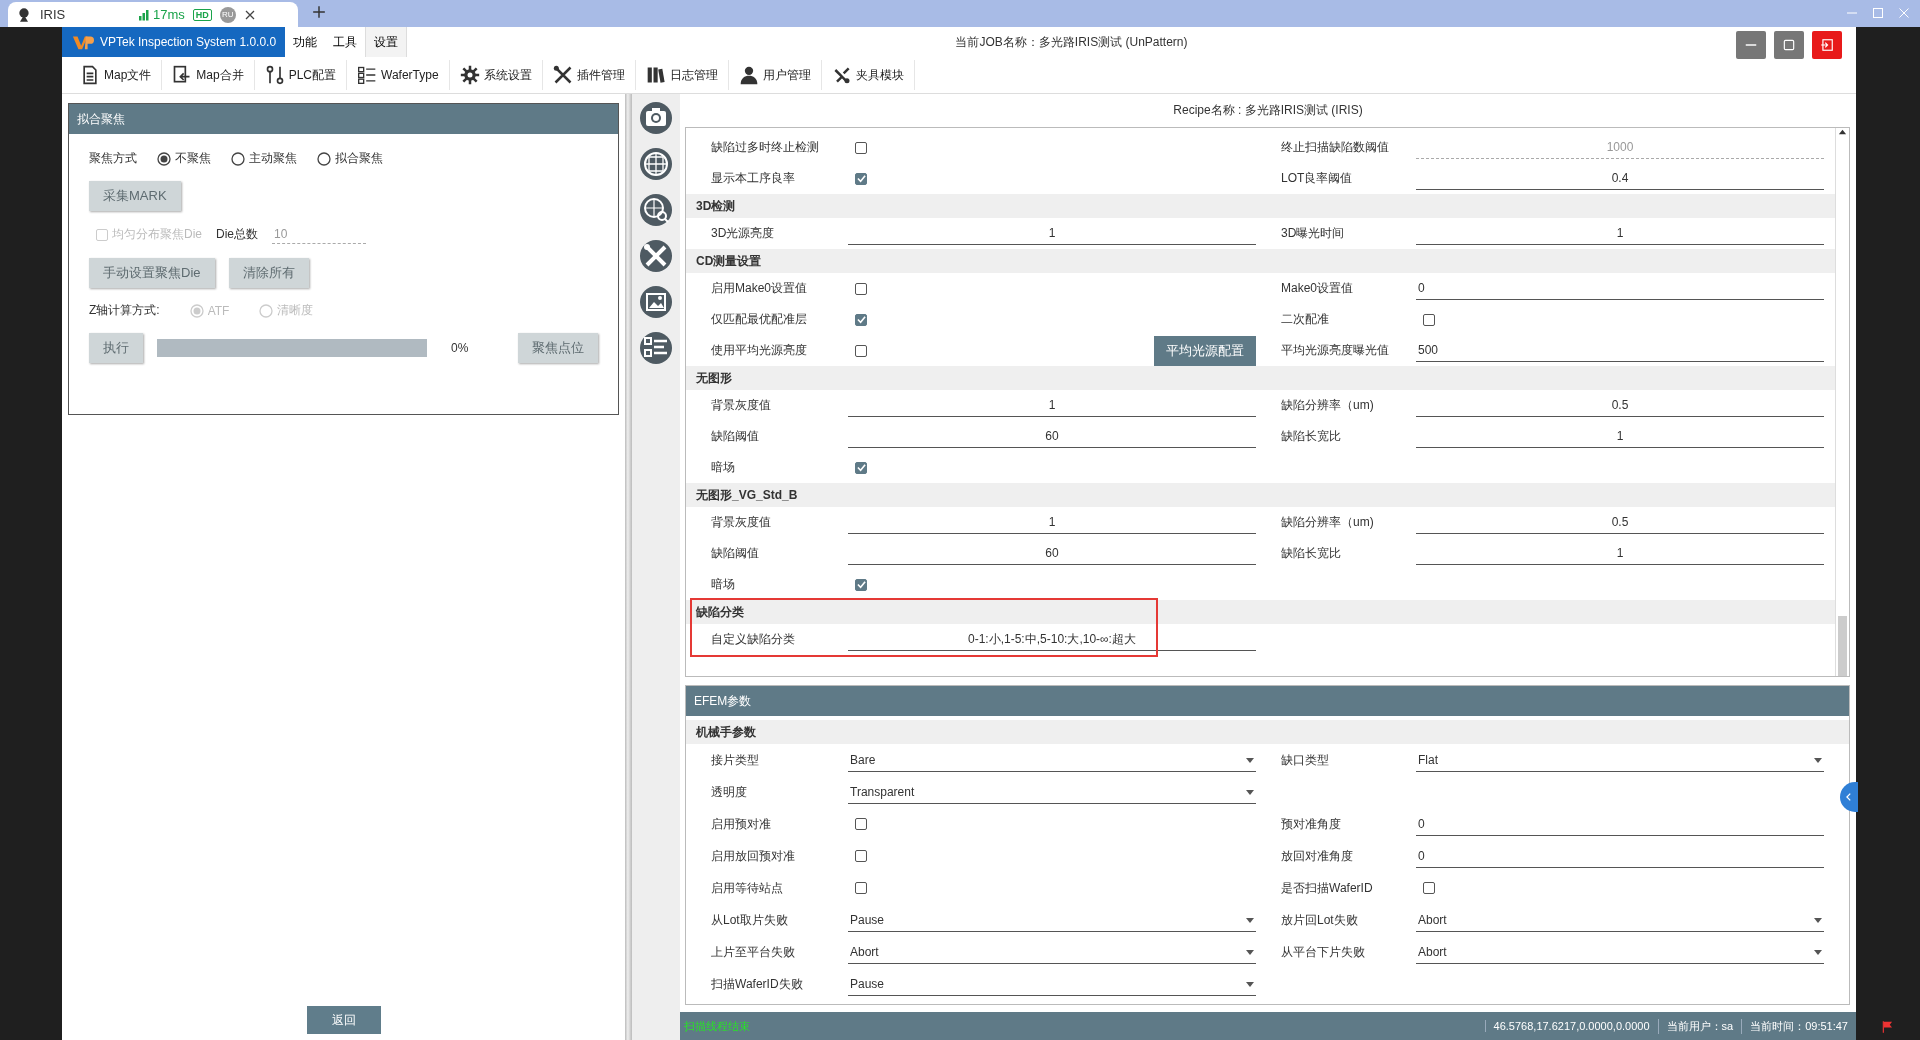 This screenshot has width=1920, height=1040. I want to click on panel-header: EFEM参数, so click(1267, 701).